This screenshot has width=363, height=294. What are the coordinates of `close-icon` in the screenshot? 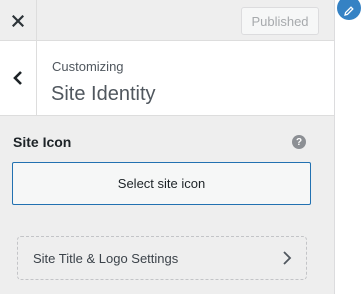 It's located at (18, 20).